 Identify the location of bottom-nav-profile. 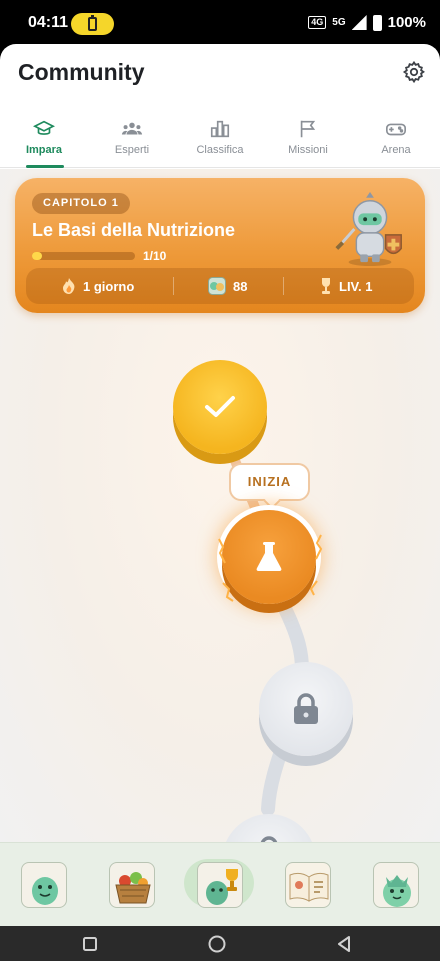
(396, 885).